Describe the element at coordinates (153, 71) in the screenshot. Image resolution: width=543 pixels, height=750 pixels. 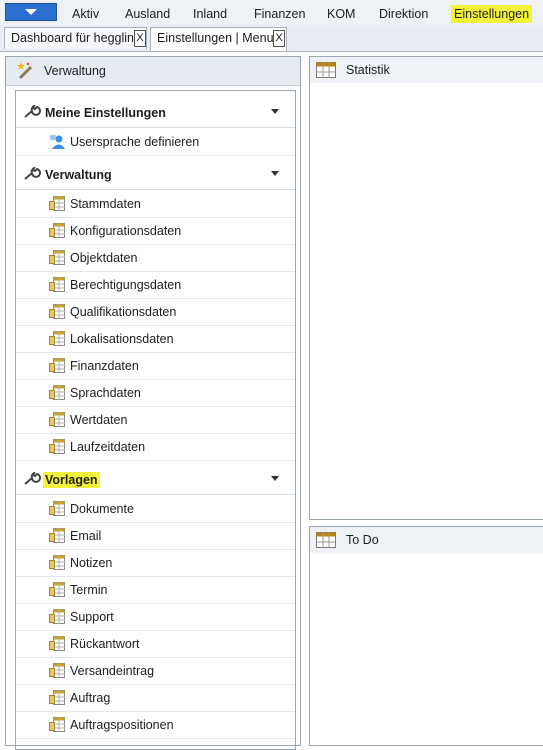
I see `verwaltung-panel-header: Verwaltung` at that location.